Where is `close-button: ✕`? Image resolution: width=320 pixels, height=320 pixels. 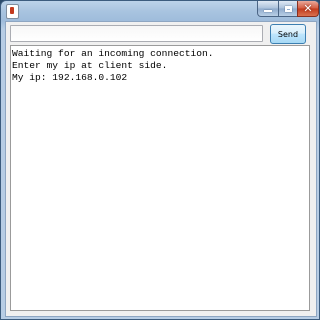
close-button: ✕ is located at coordinates (308, 9).